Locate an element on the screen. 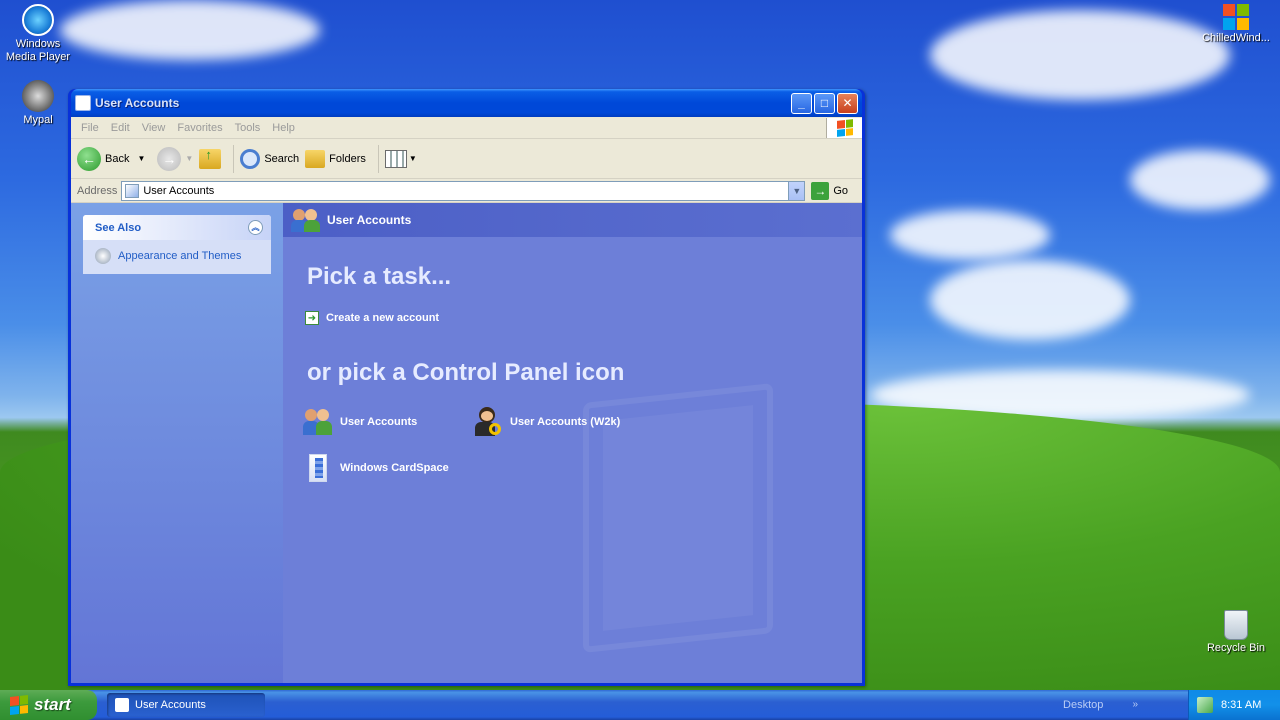 The width and height of the screenshot is (1280, 720). address-field: User Accounts ▼ is located at coordinates (463, 190).